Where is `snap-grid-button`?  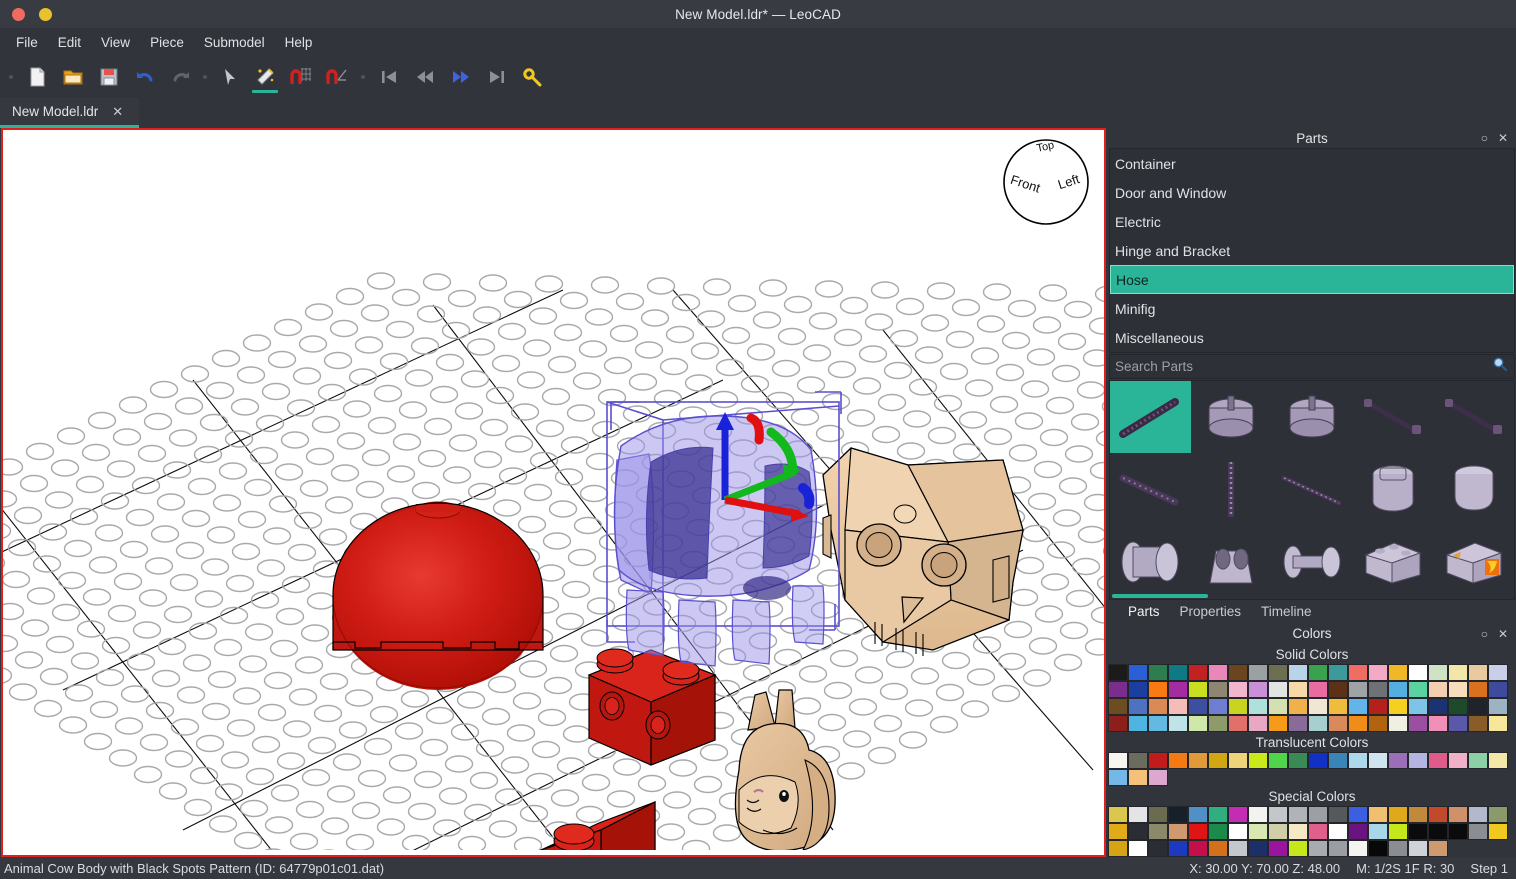 snap-grid-button is located at coordinates (301, 77).